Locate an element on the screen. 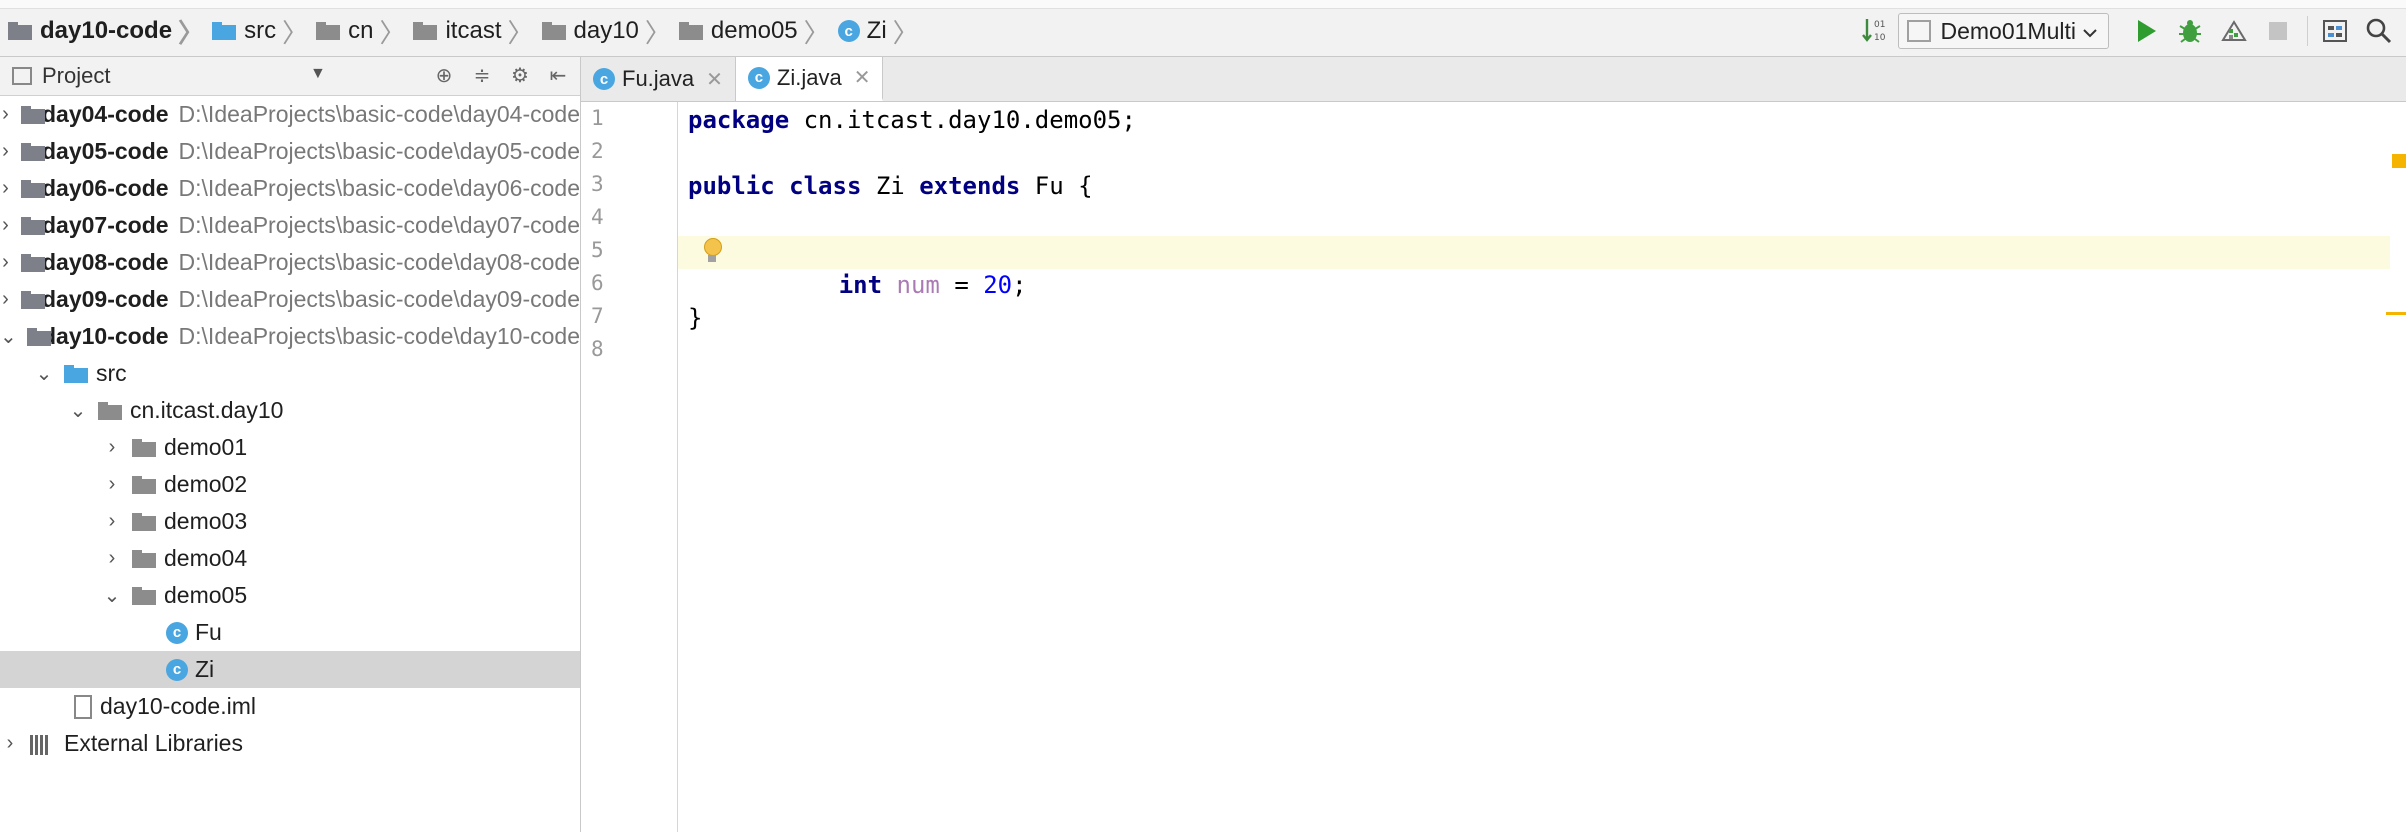 The height and width of the screenshot is (832, 2406). gear-icon: ⚙ is located at coordinates (520, 75).